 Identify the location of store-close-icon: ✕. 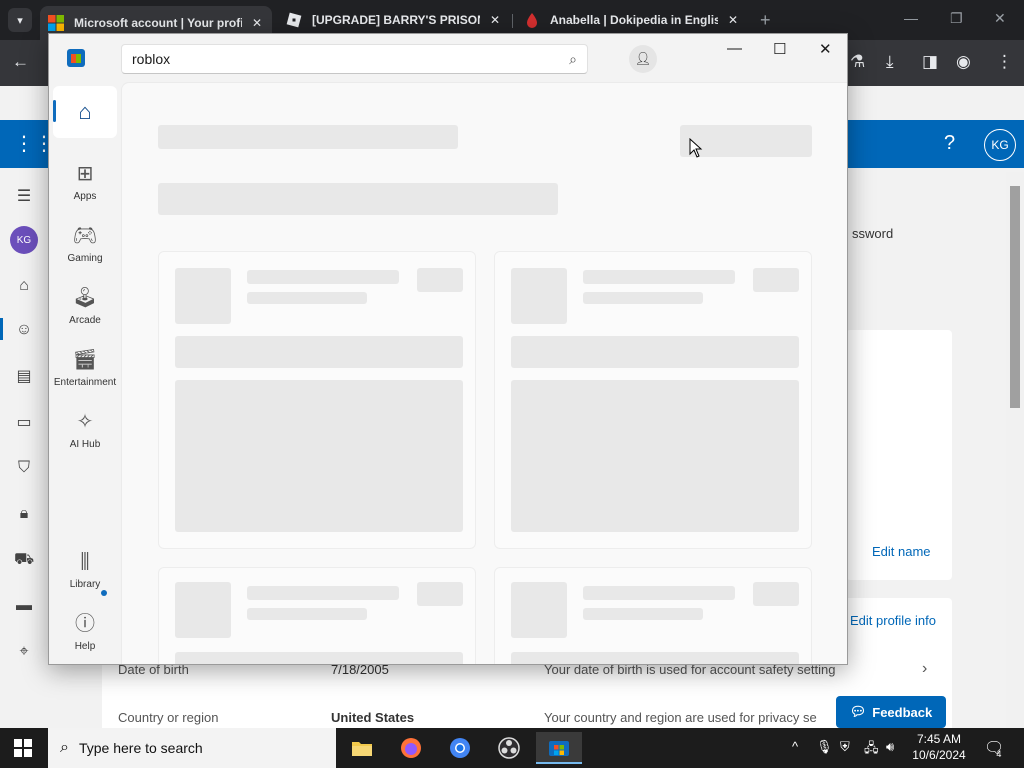
(825, 49).